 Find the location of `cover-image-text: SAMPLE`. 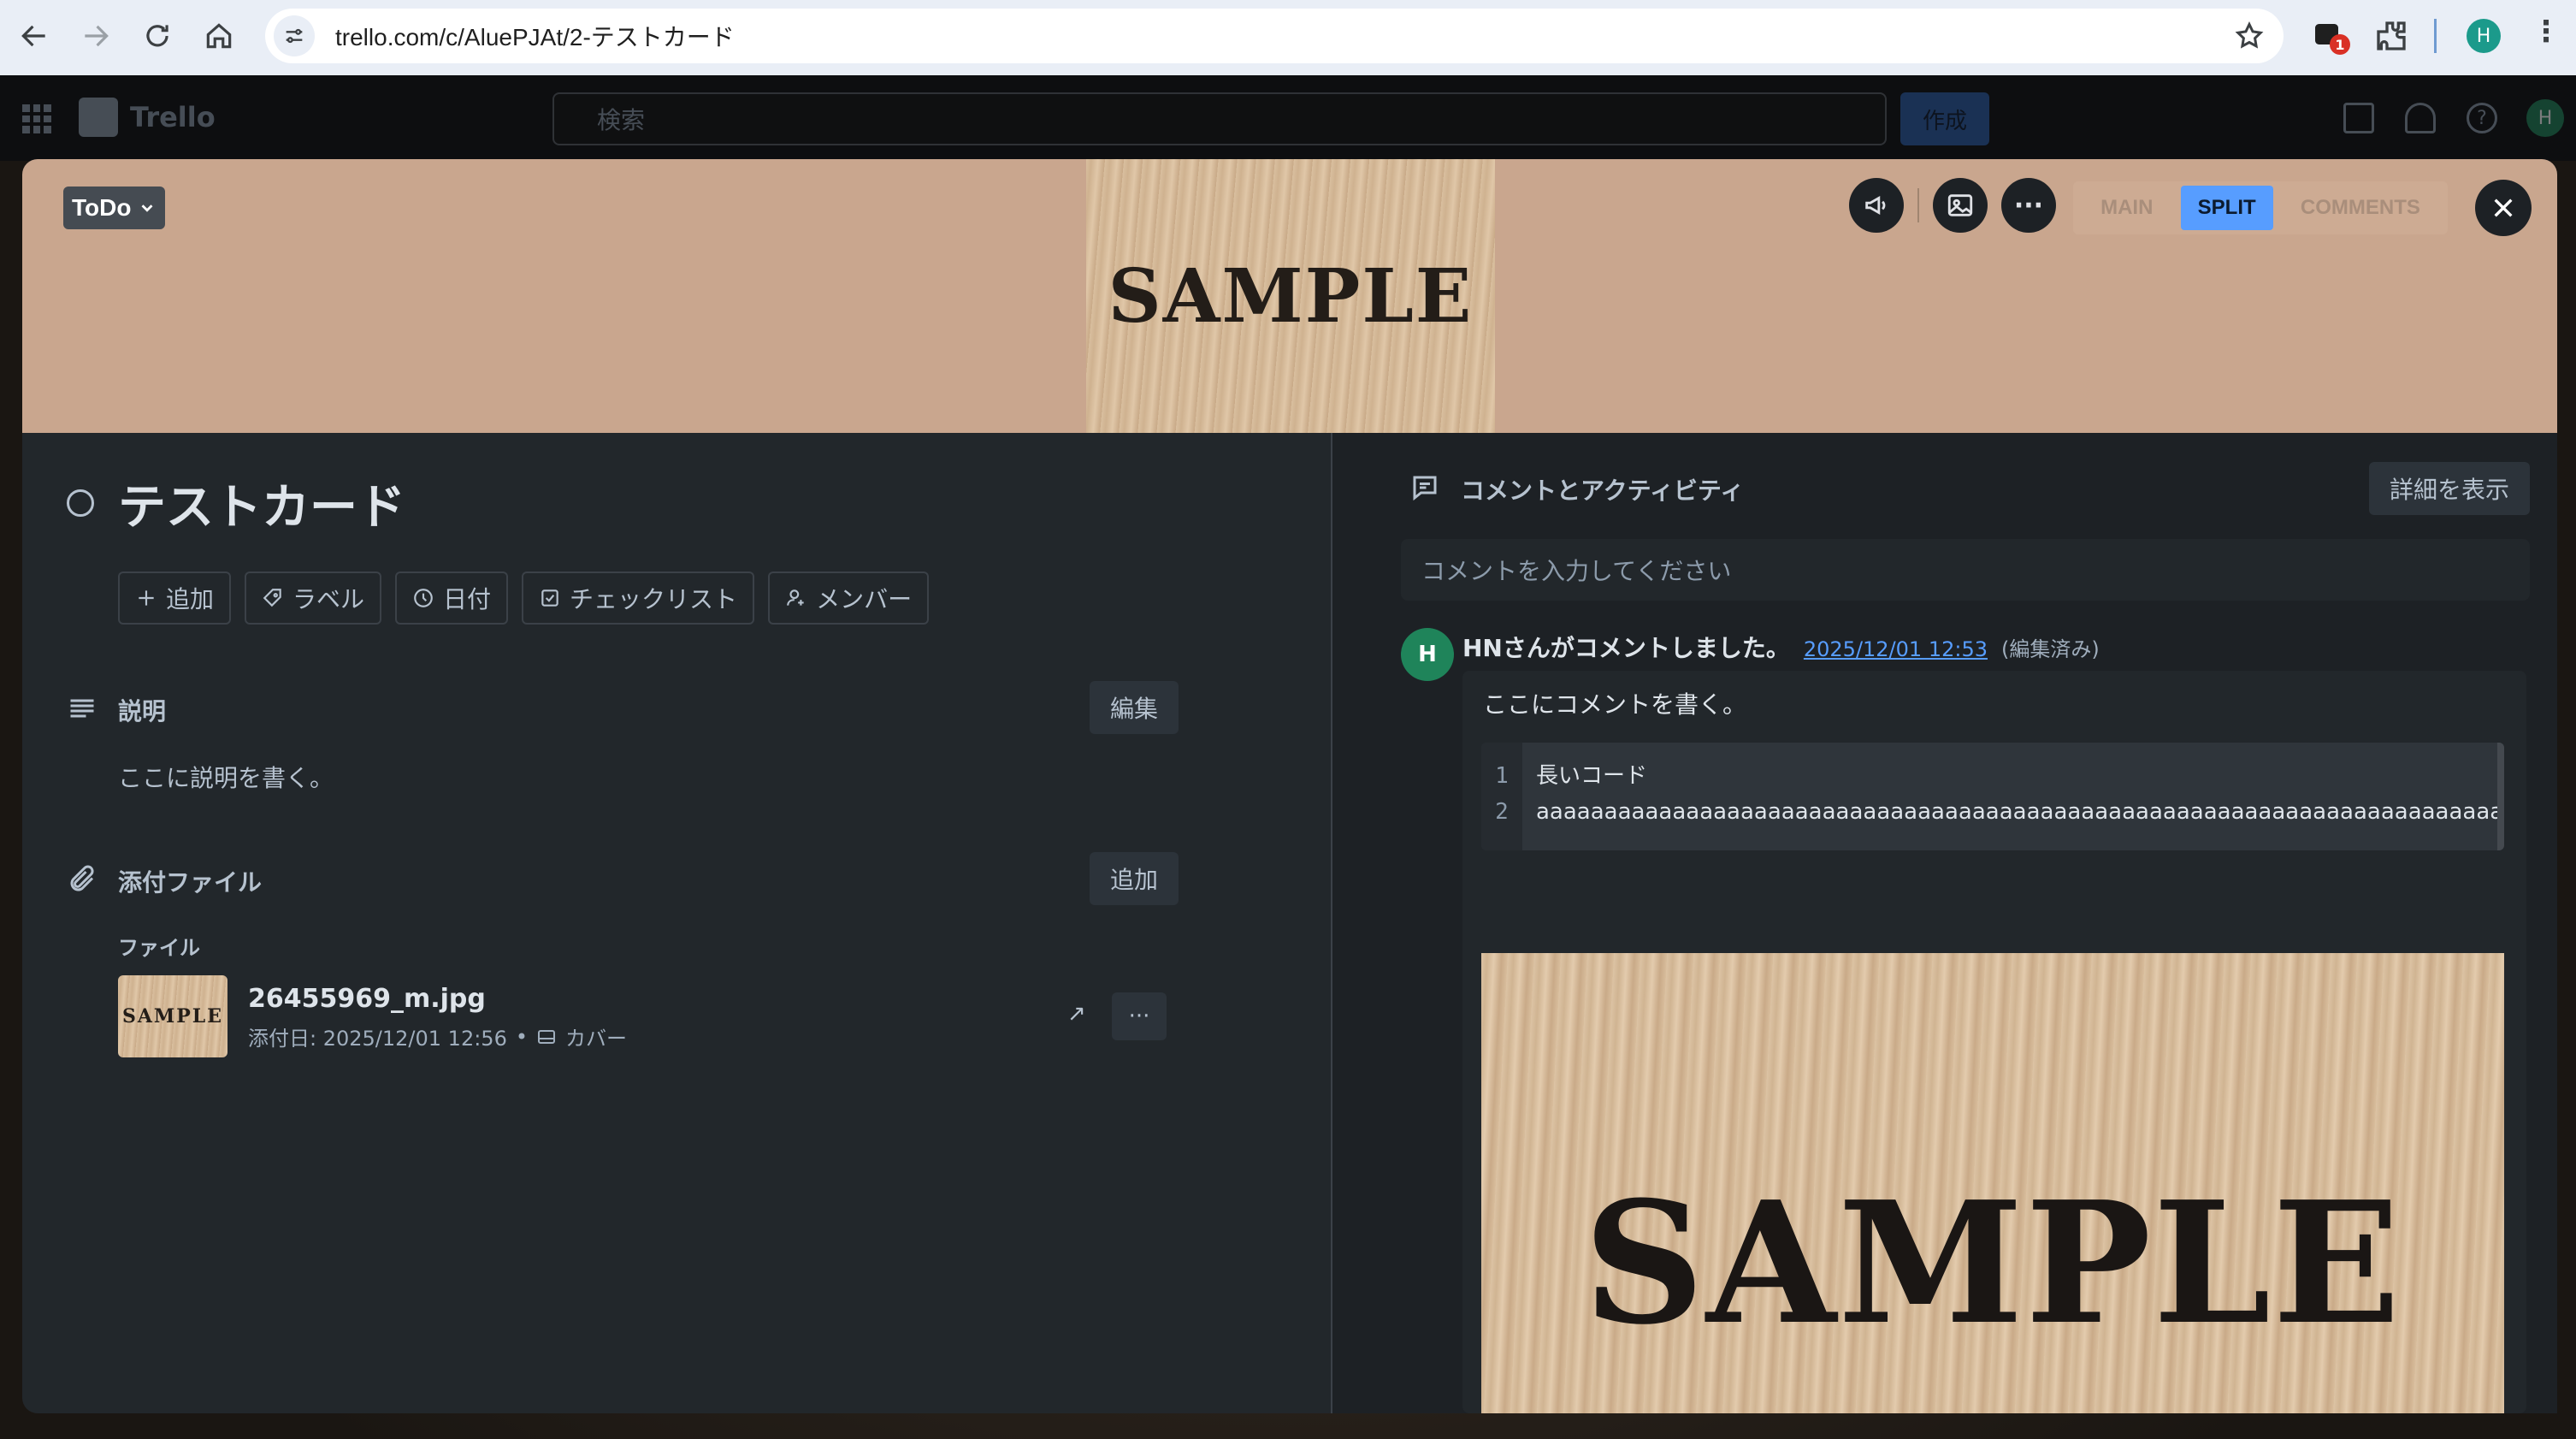

cover-image-text: SAMPLE is located at coordinates (1291, 296).